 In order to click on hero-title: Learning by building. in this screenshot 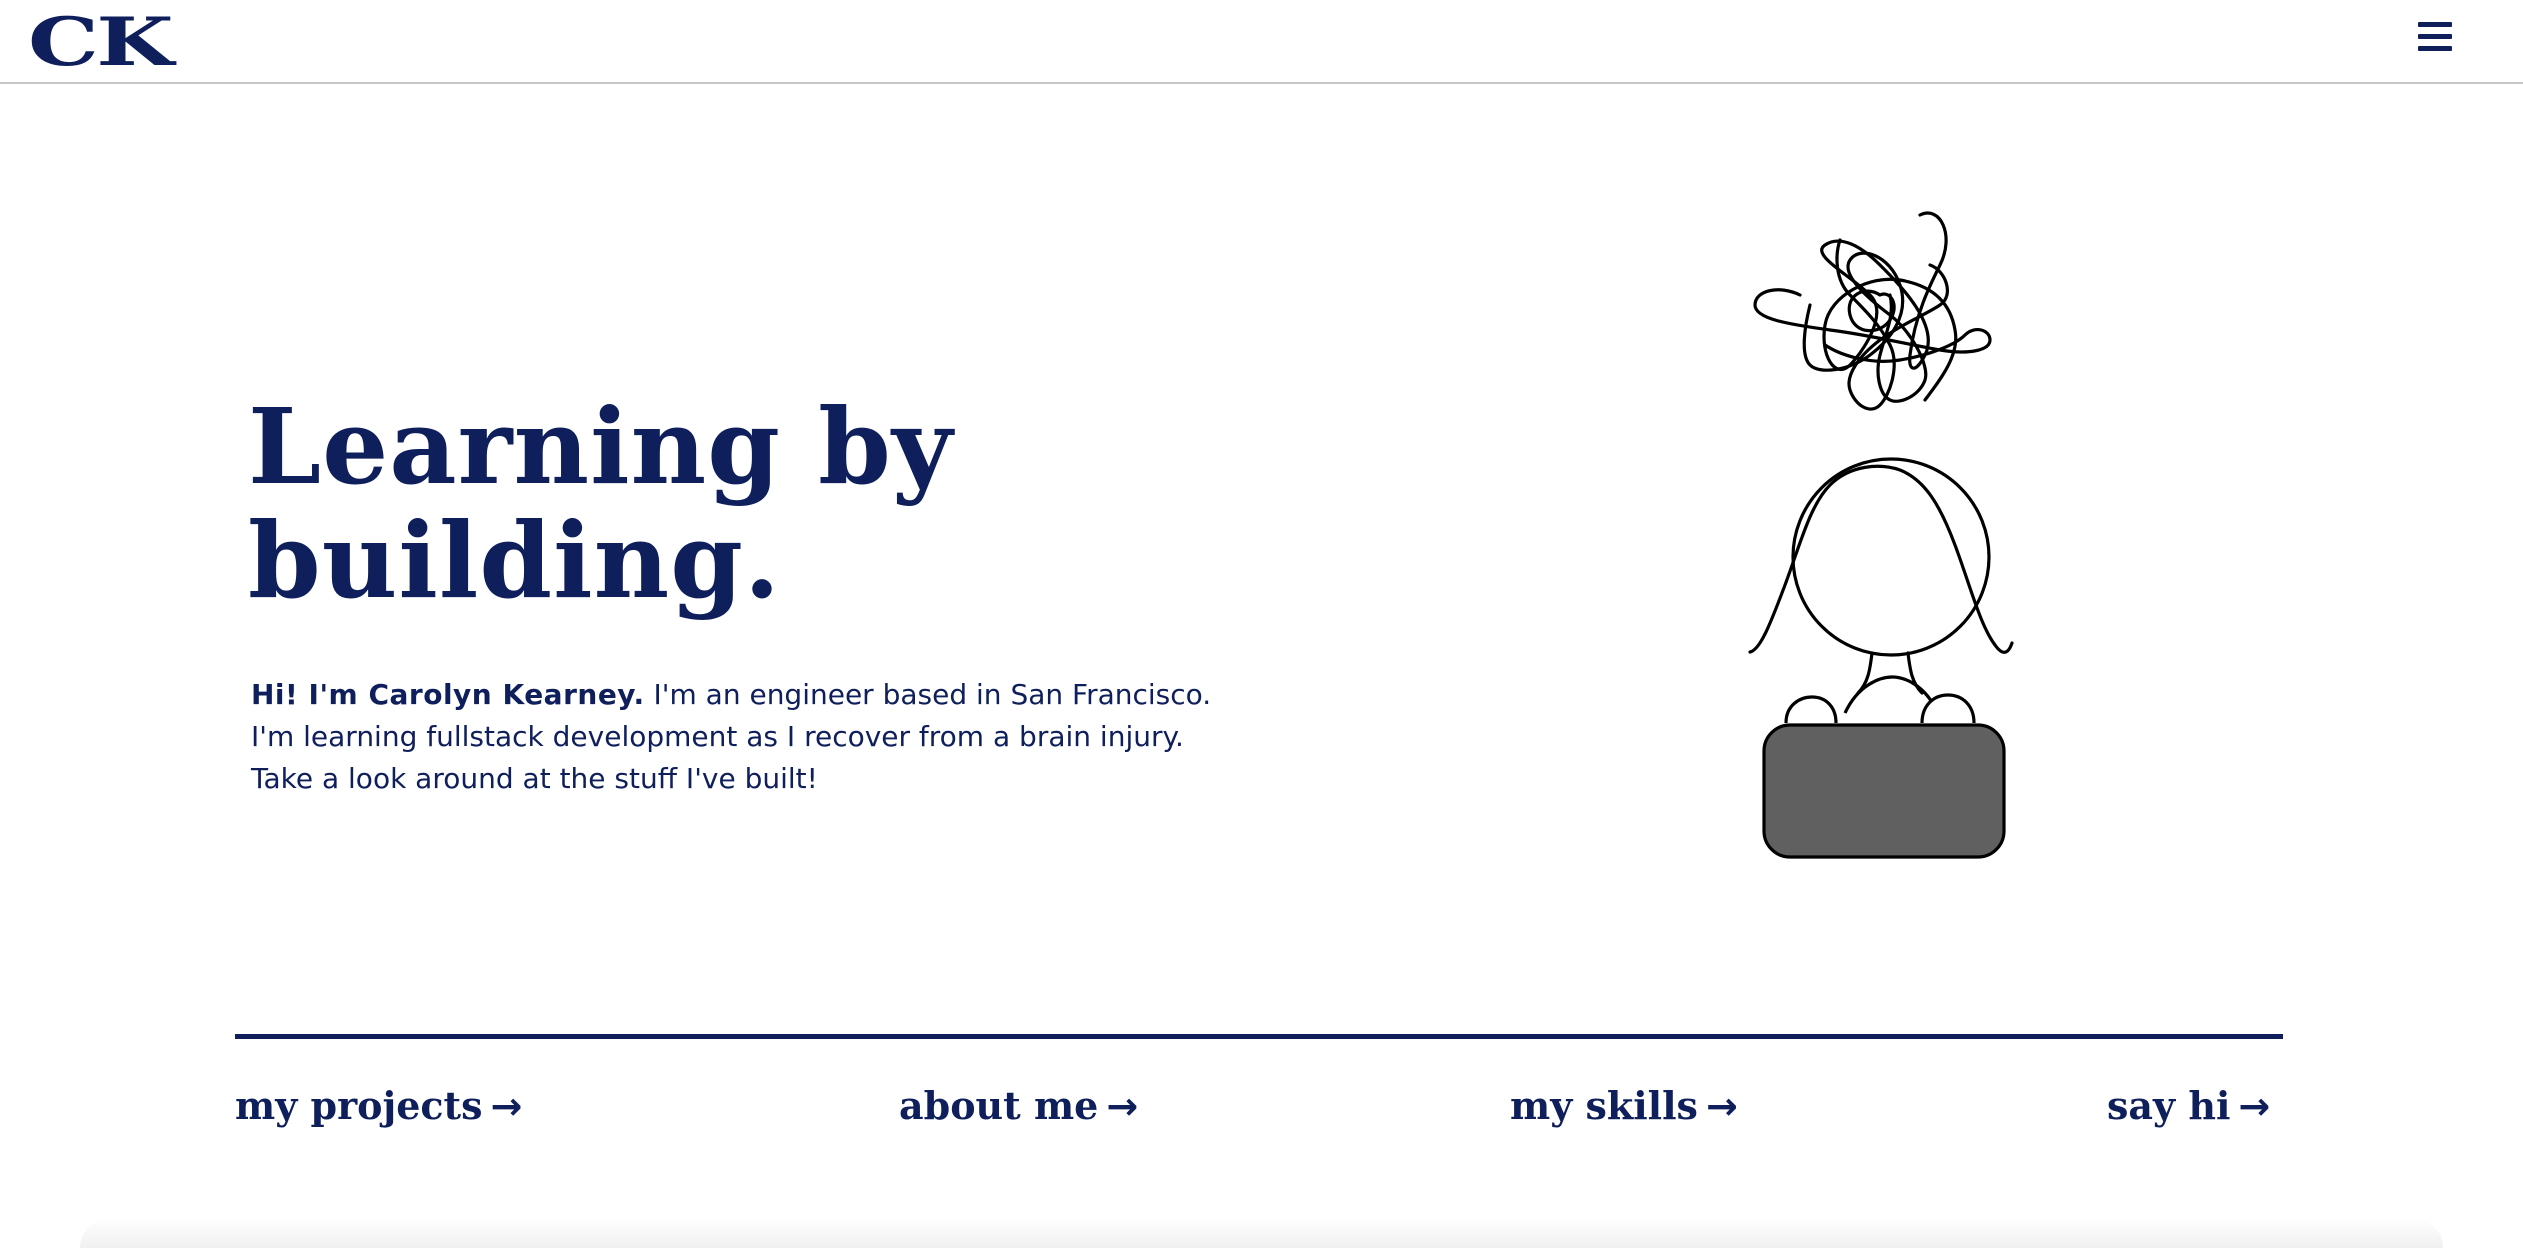, I will do `click(698, 504)`.